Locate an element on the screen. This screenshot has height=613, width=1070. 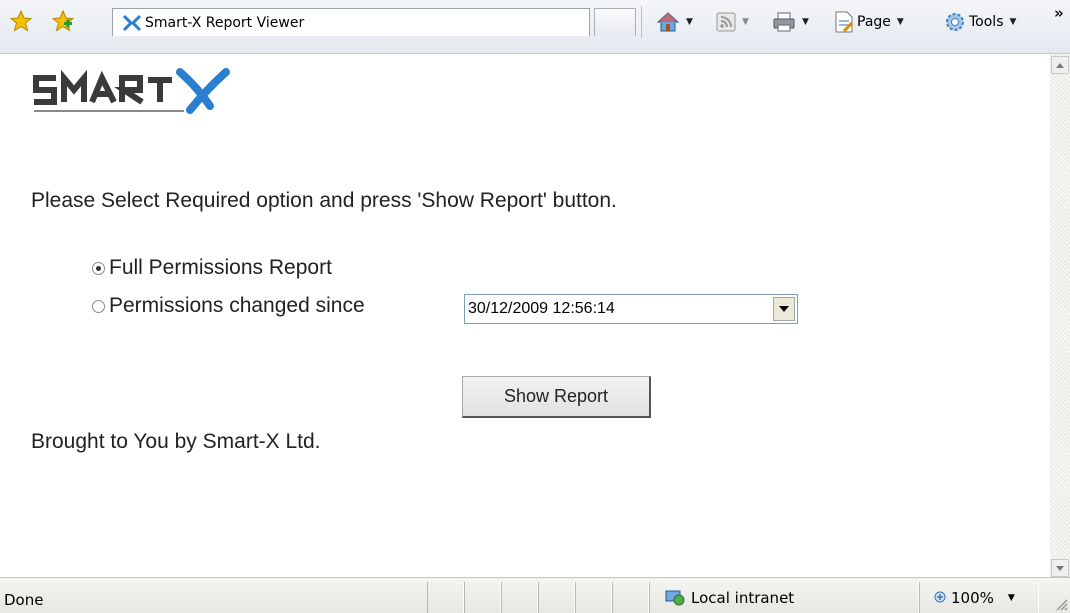
print-button: ▼ is located at coordinates (790, 22).